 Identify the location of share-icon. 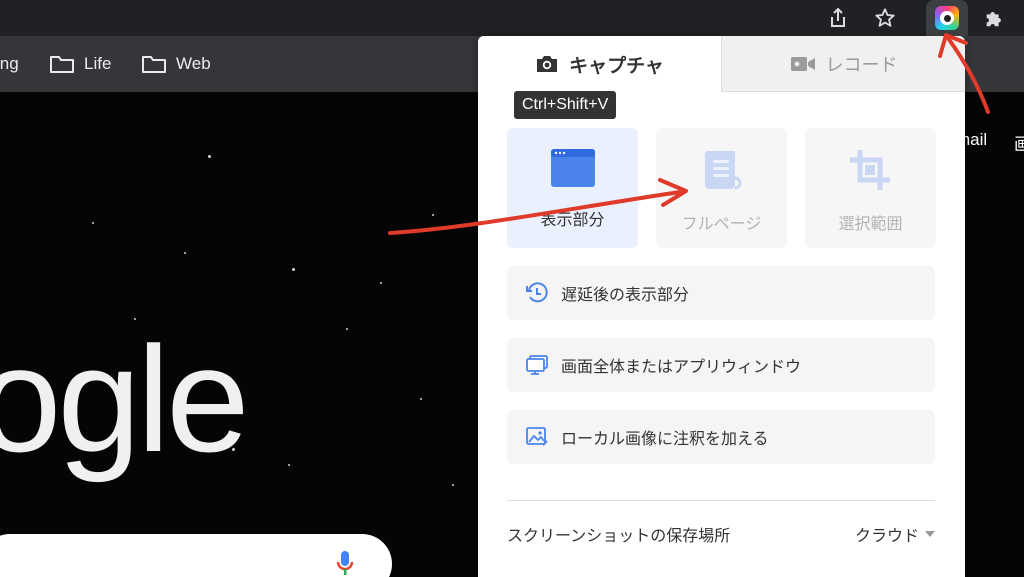
(838, 18).